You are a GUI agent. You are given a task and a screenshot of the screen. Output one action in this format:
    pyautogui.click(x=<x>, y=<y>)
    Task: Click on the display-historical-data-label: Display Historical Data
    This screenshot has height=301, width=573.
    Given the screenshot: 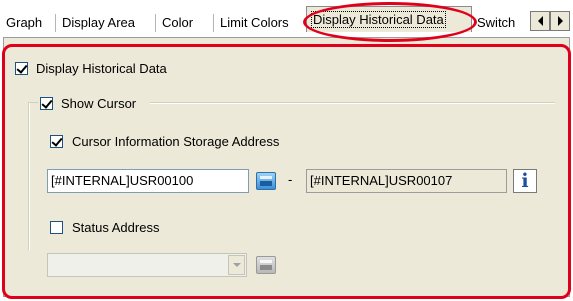 What is the action you would take?
    pyautogui.click(x=101, y=68)
    